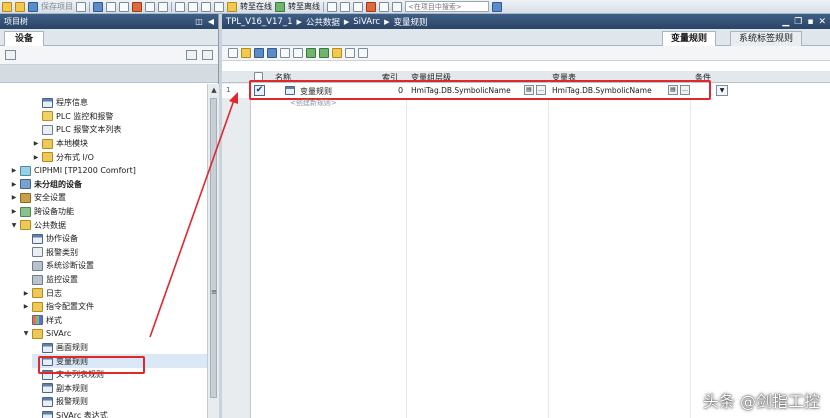 The image size is (830, 418). I want to click on tree-view-icon, so click(233, 53).